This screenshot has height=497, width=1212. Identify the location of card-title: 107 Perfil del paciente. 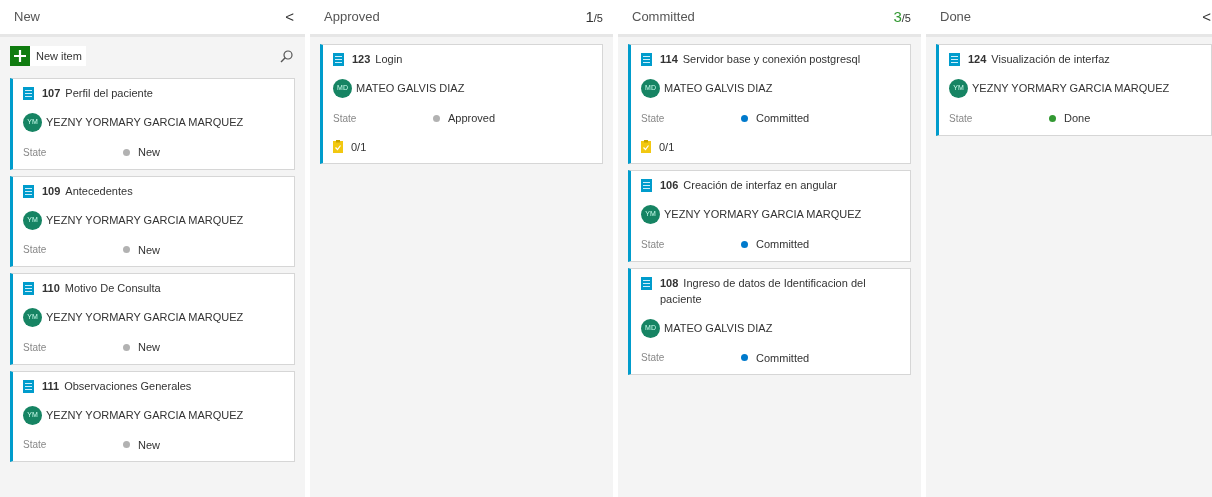
(97, 93).